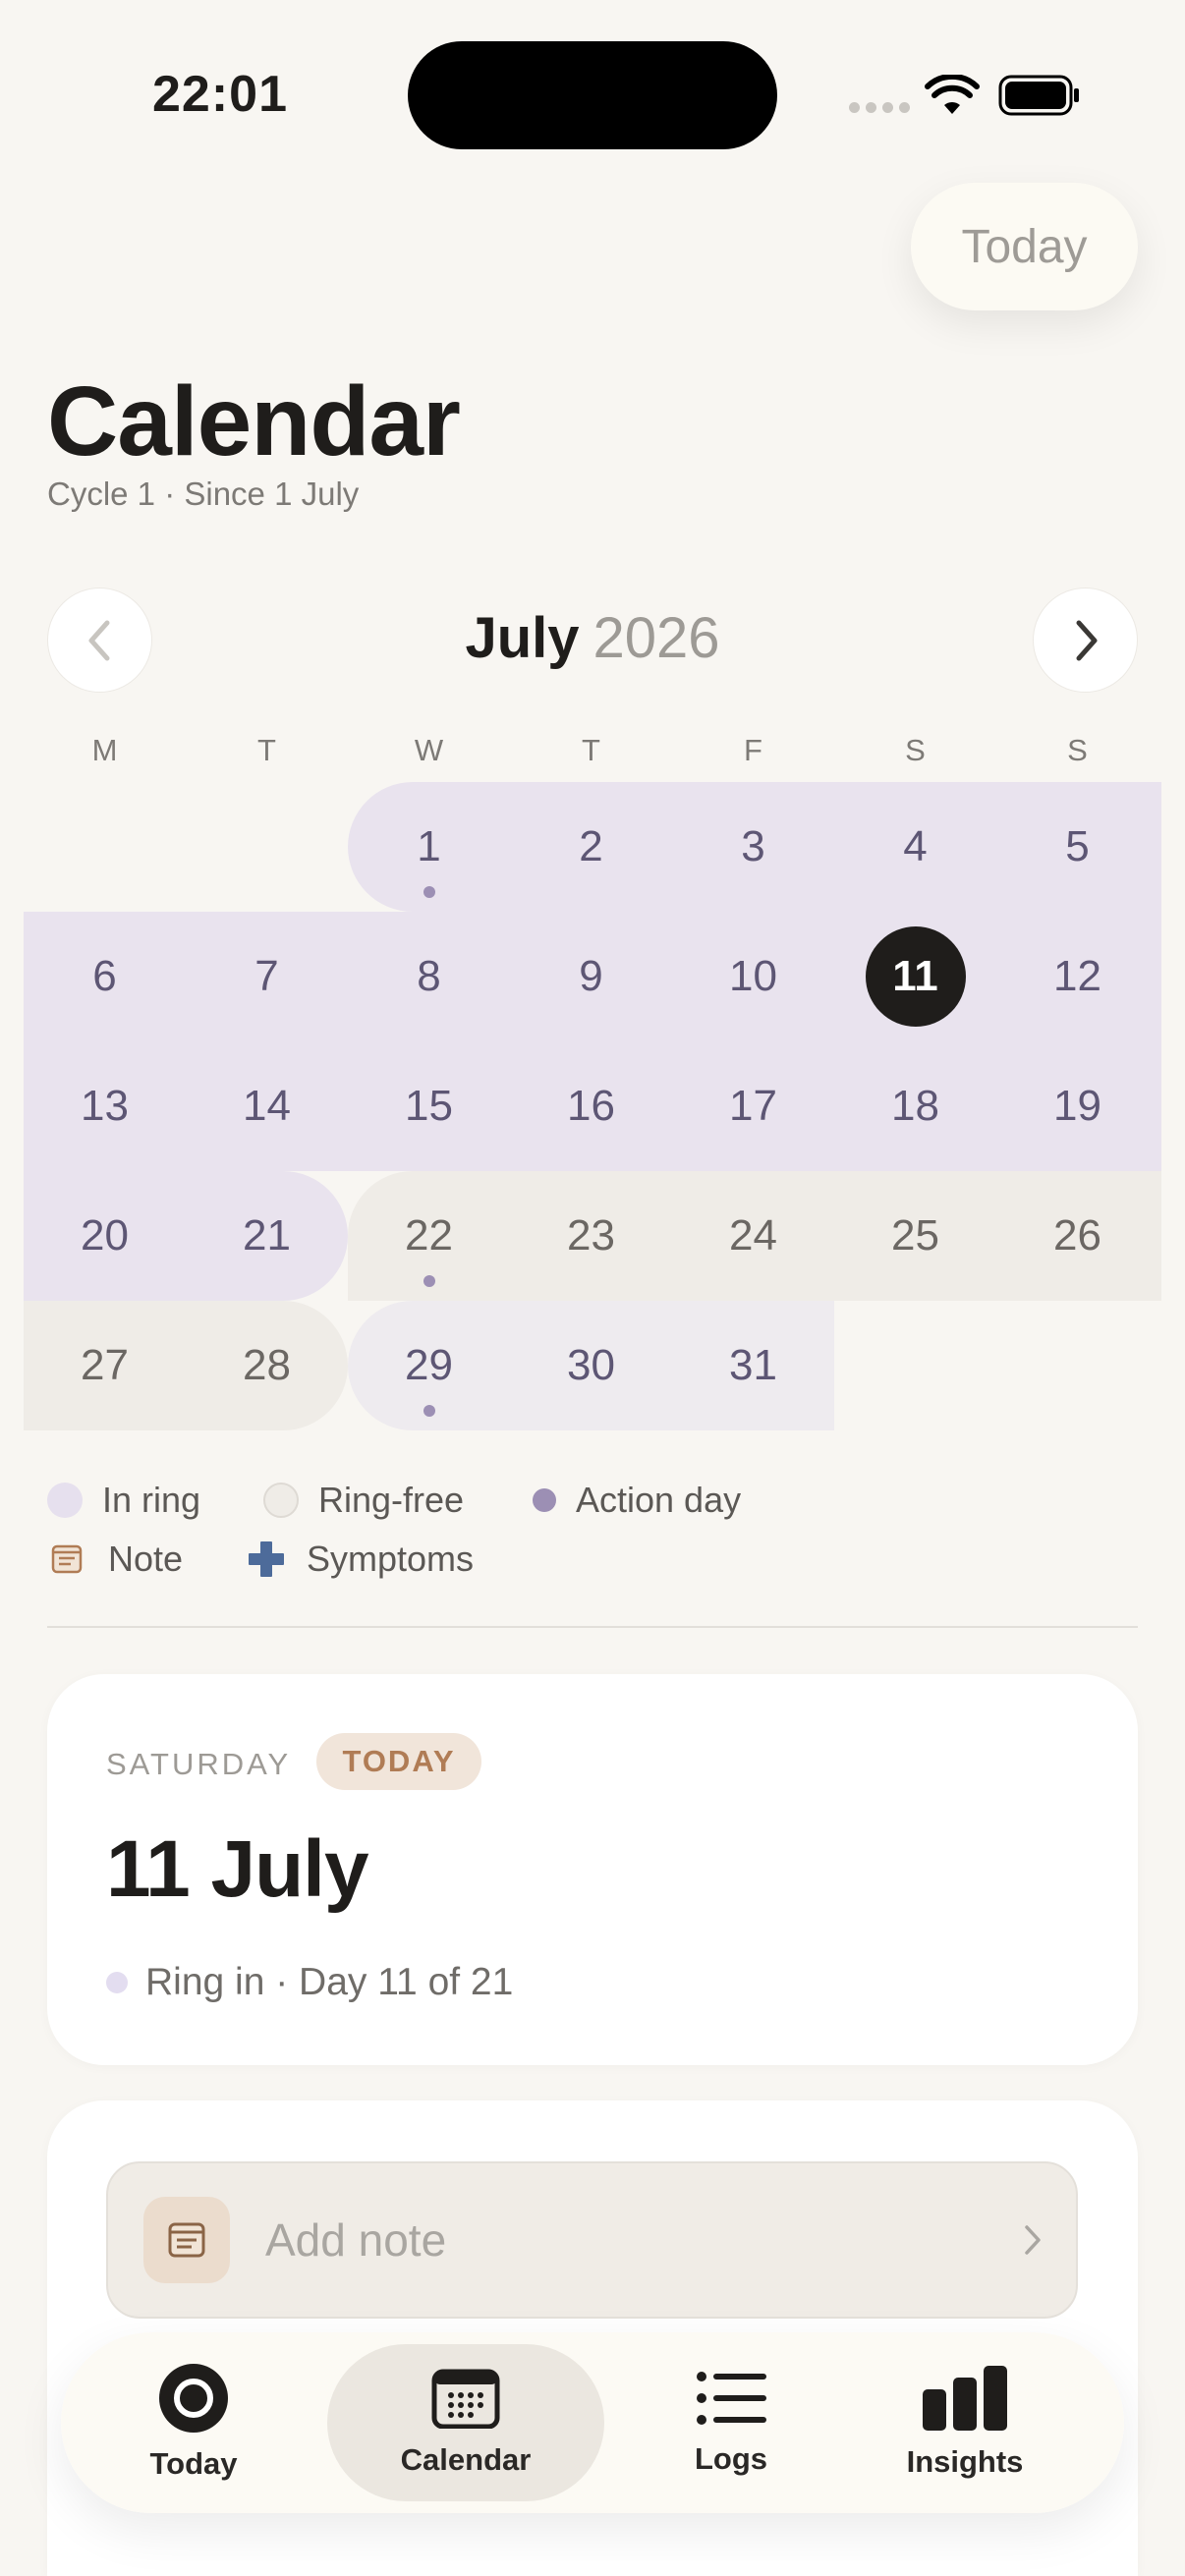 The image size is (1185, 2576). I want to click on calendar-day: 14, so click(267, 1106).